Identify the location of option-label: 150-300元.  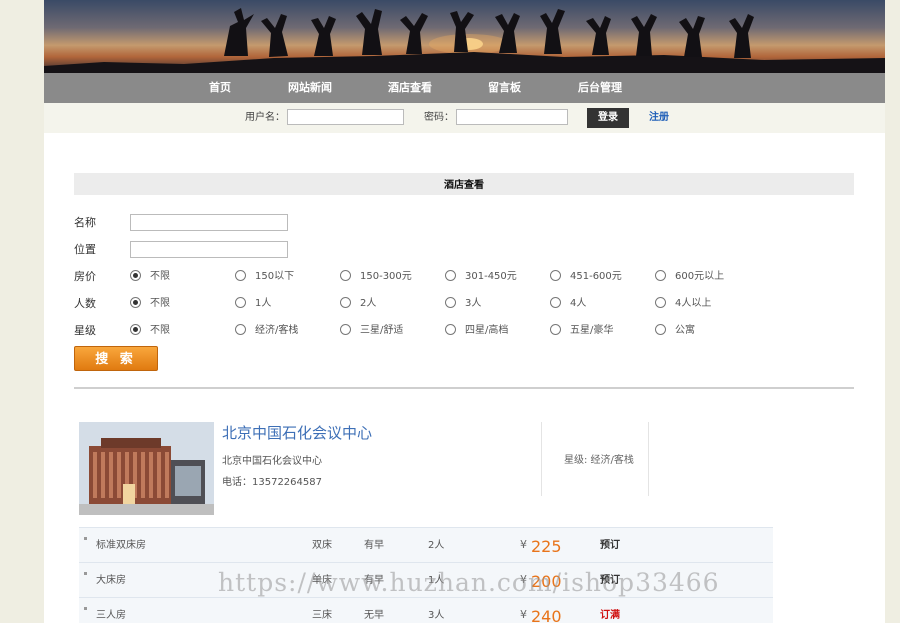
(386, 276).